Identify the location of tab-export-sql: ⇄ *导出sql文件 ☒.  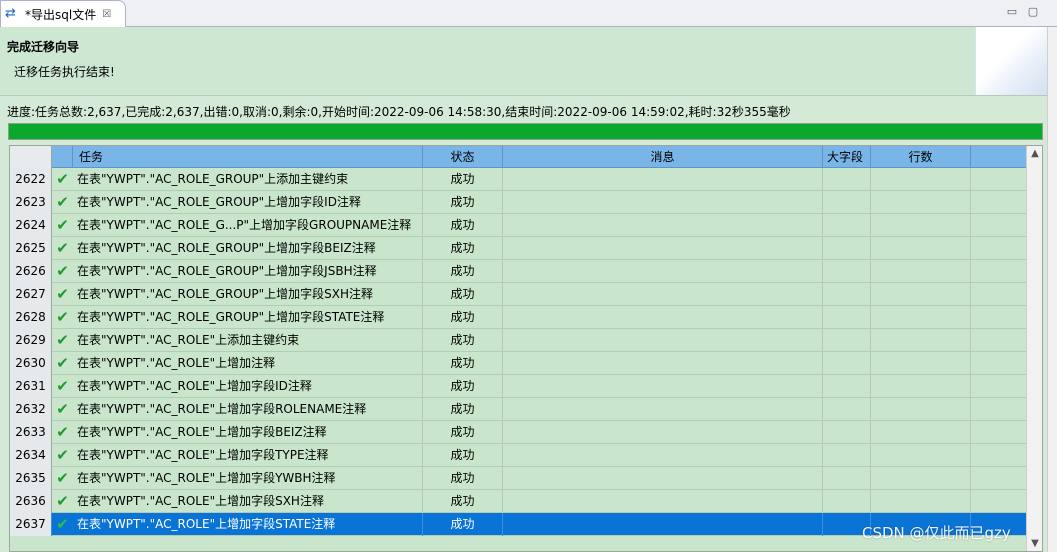
(63, 13).